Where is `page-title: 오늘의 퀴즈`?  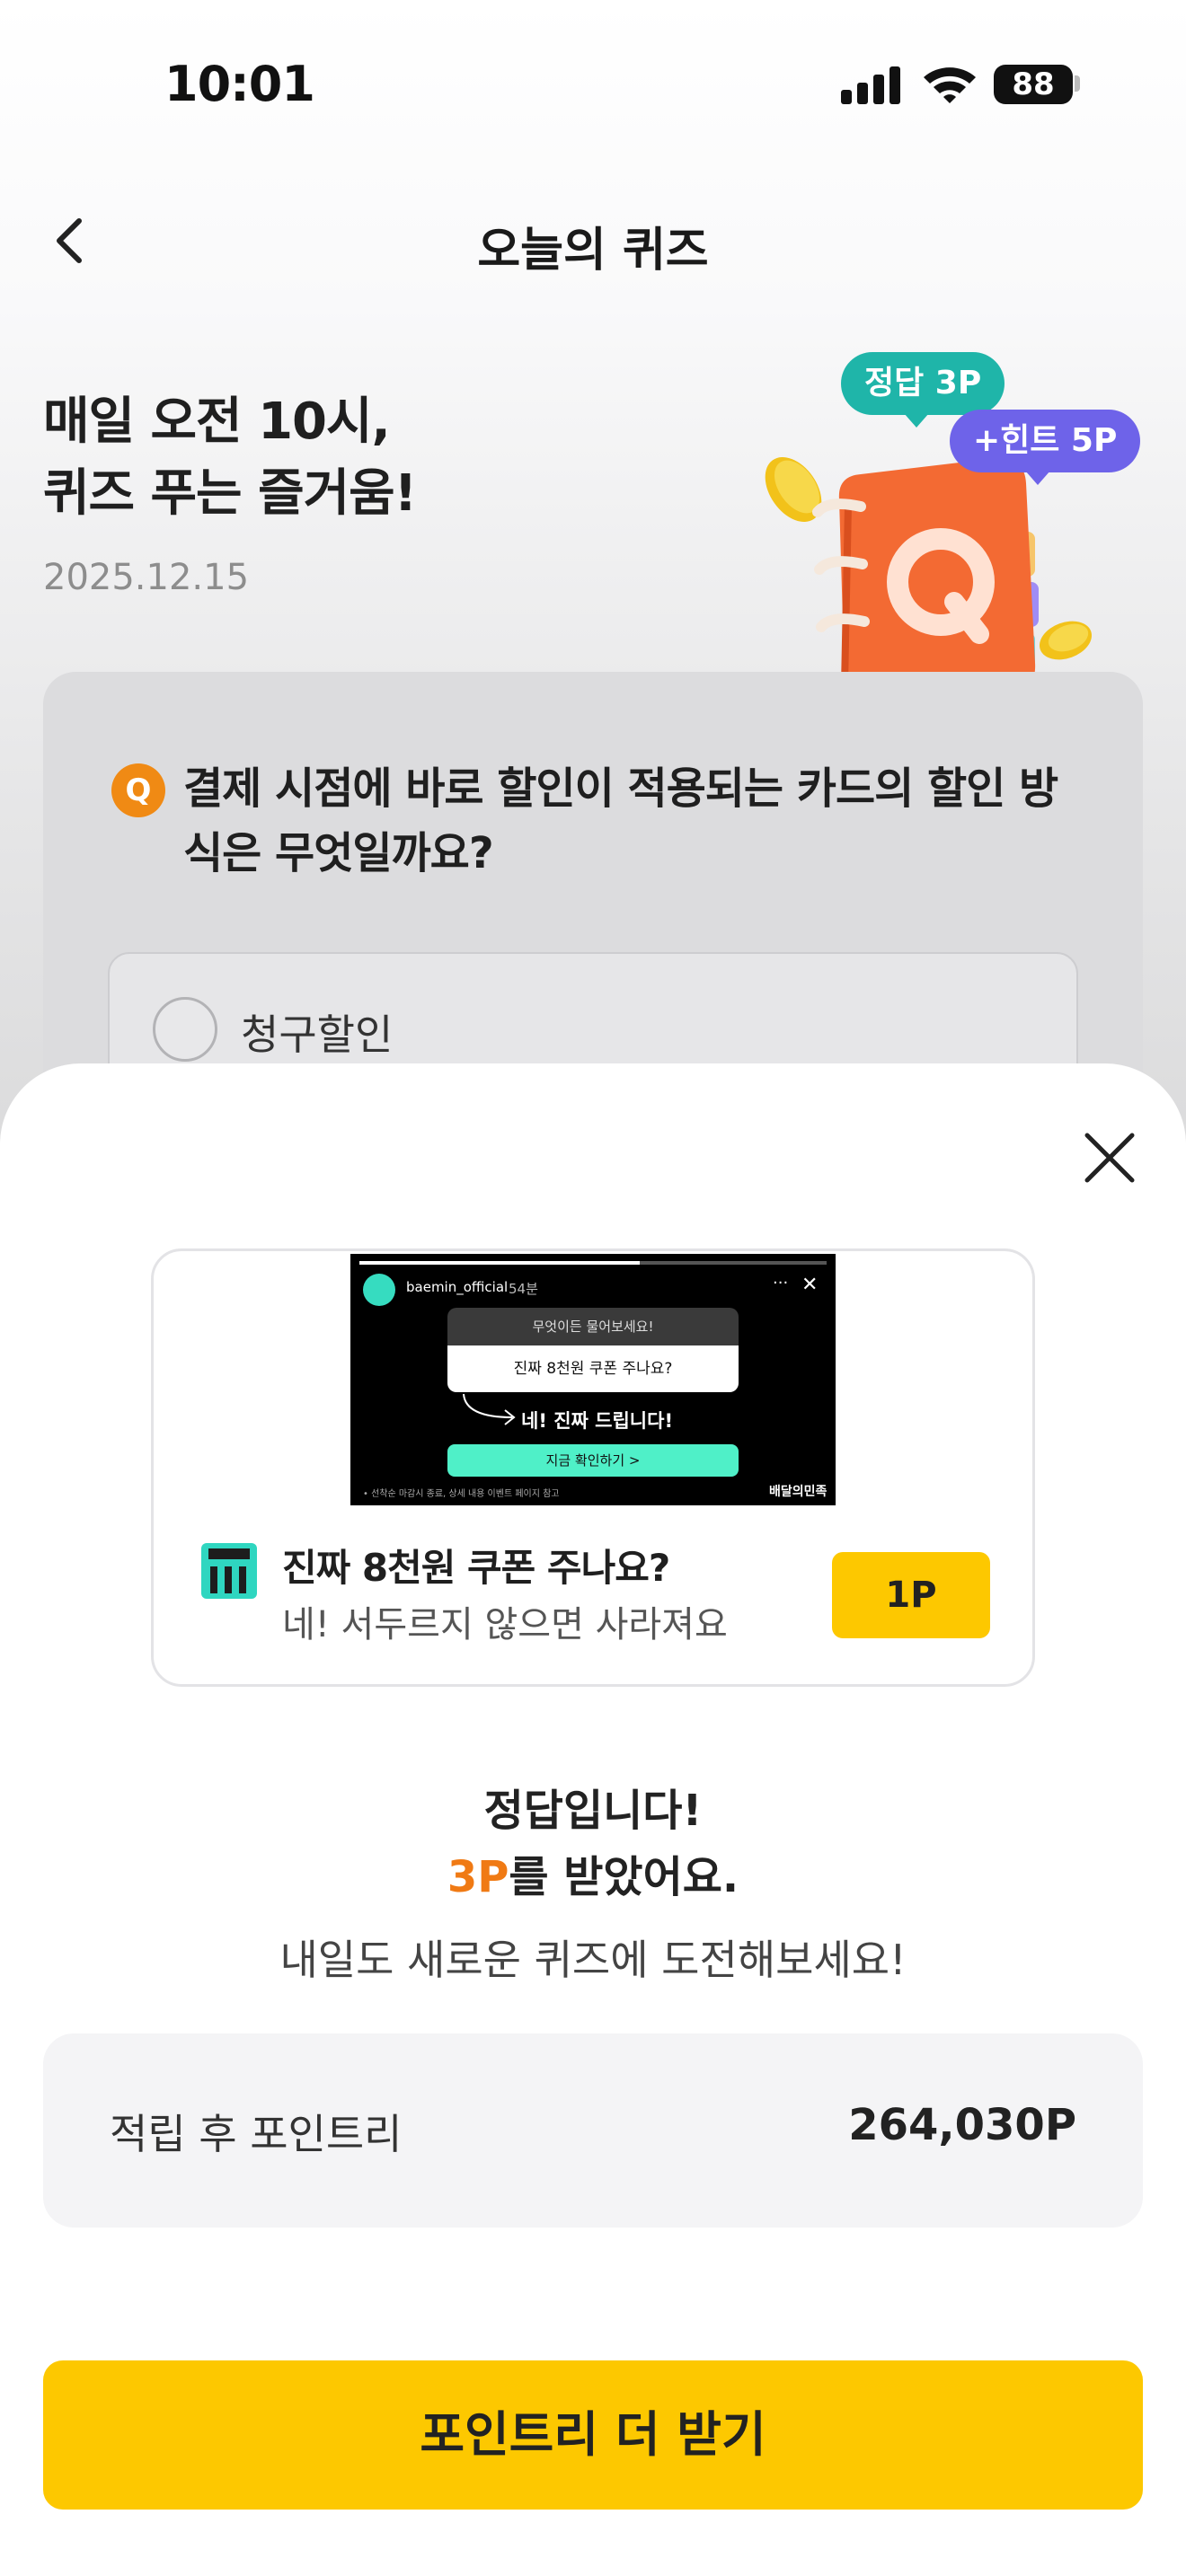 page-title: 오늘의 퀴즈 is located at coordinates (593, 251).